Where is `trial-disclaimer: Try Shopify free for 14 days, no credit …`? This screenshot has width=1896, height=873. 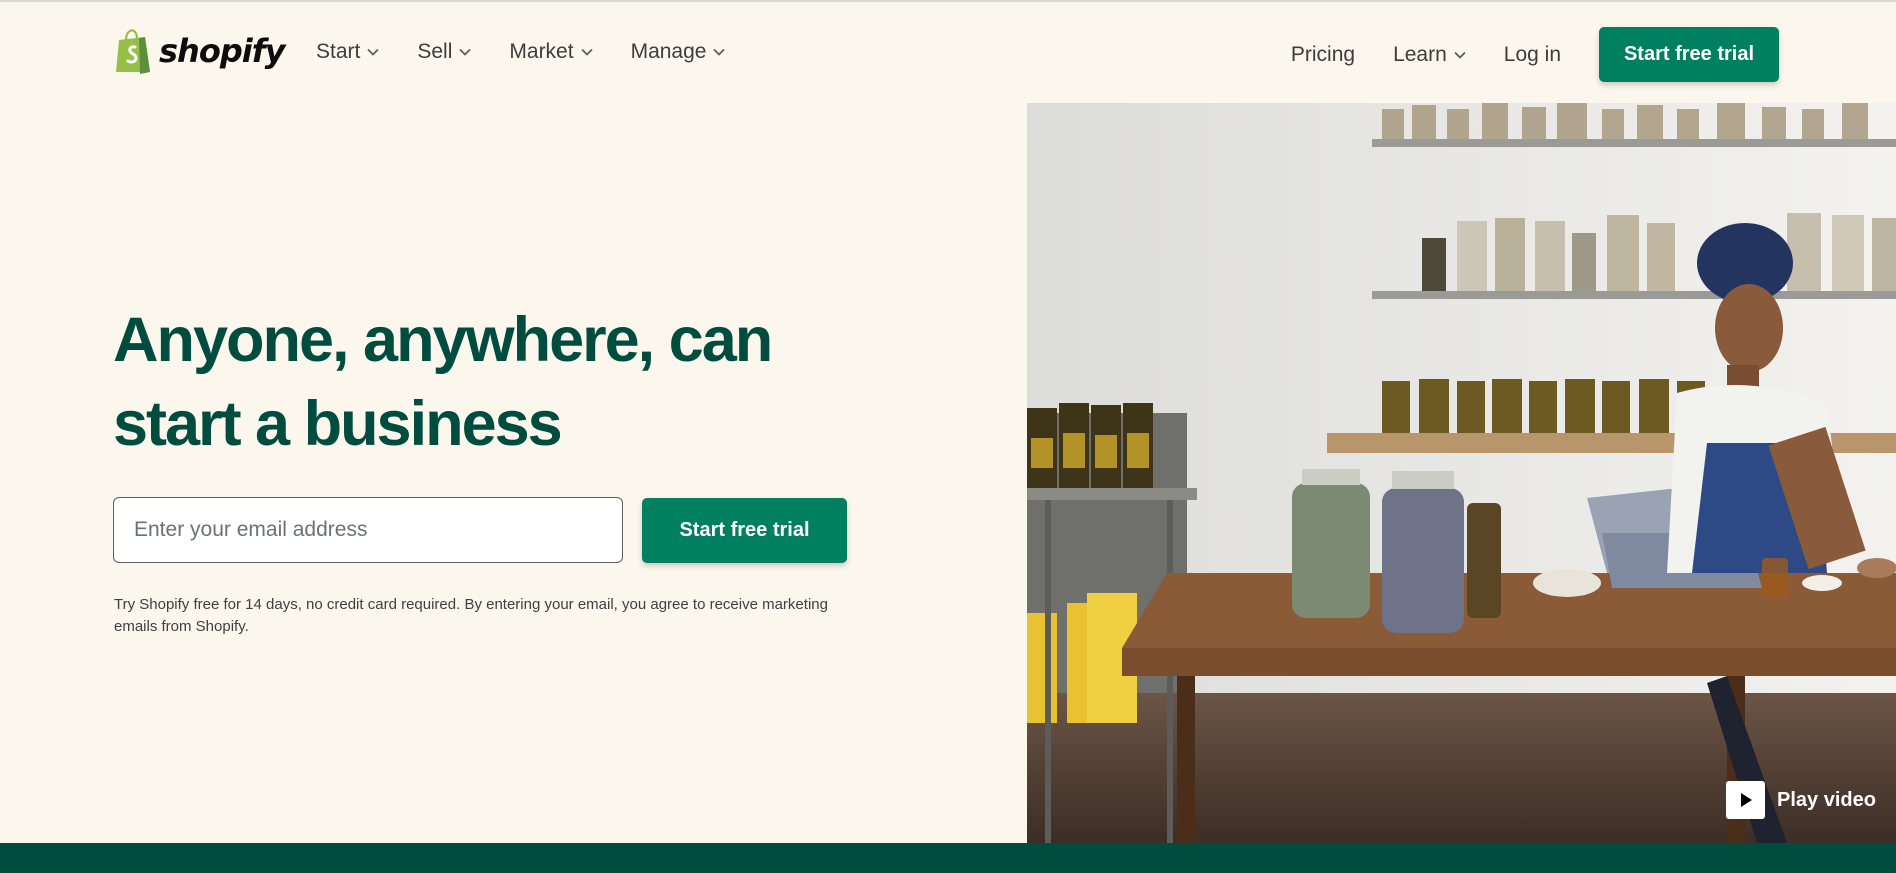 trial-disclaimer: Try Shopify free for 14 days, no credit … is located at coordinates (471, 615).